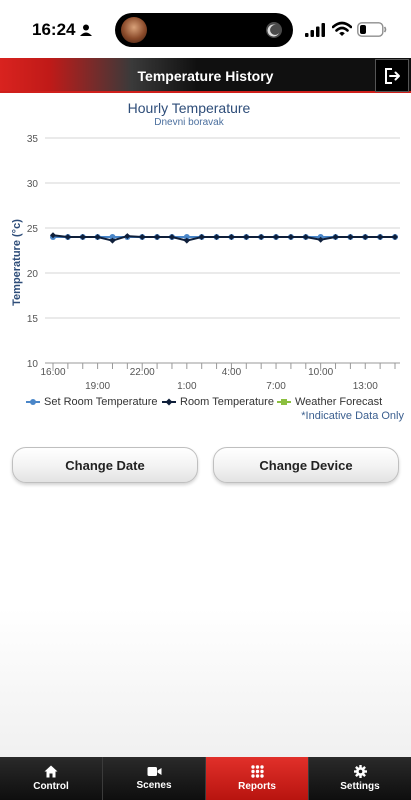  What do you see at coordinates (154, 778) in the screenshot?
I see `tab-scenes: Scenes` at bounding box center [154, 778].